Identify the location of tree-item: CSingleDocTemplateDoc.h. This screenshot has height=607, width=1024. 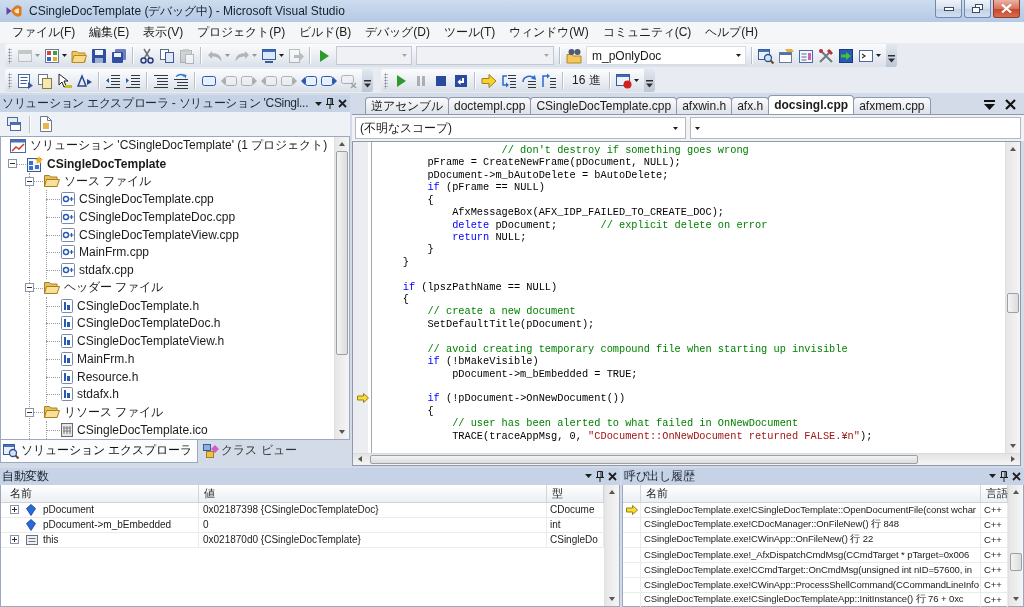
(142, 323).